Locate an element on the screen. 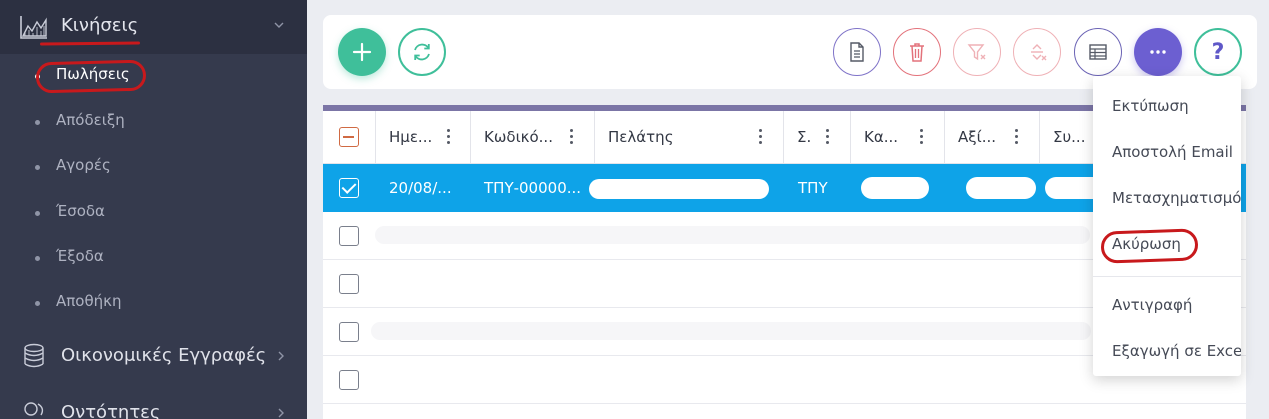  delete-button is located at coordinates (917, 52).